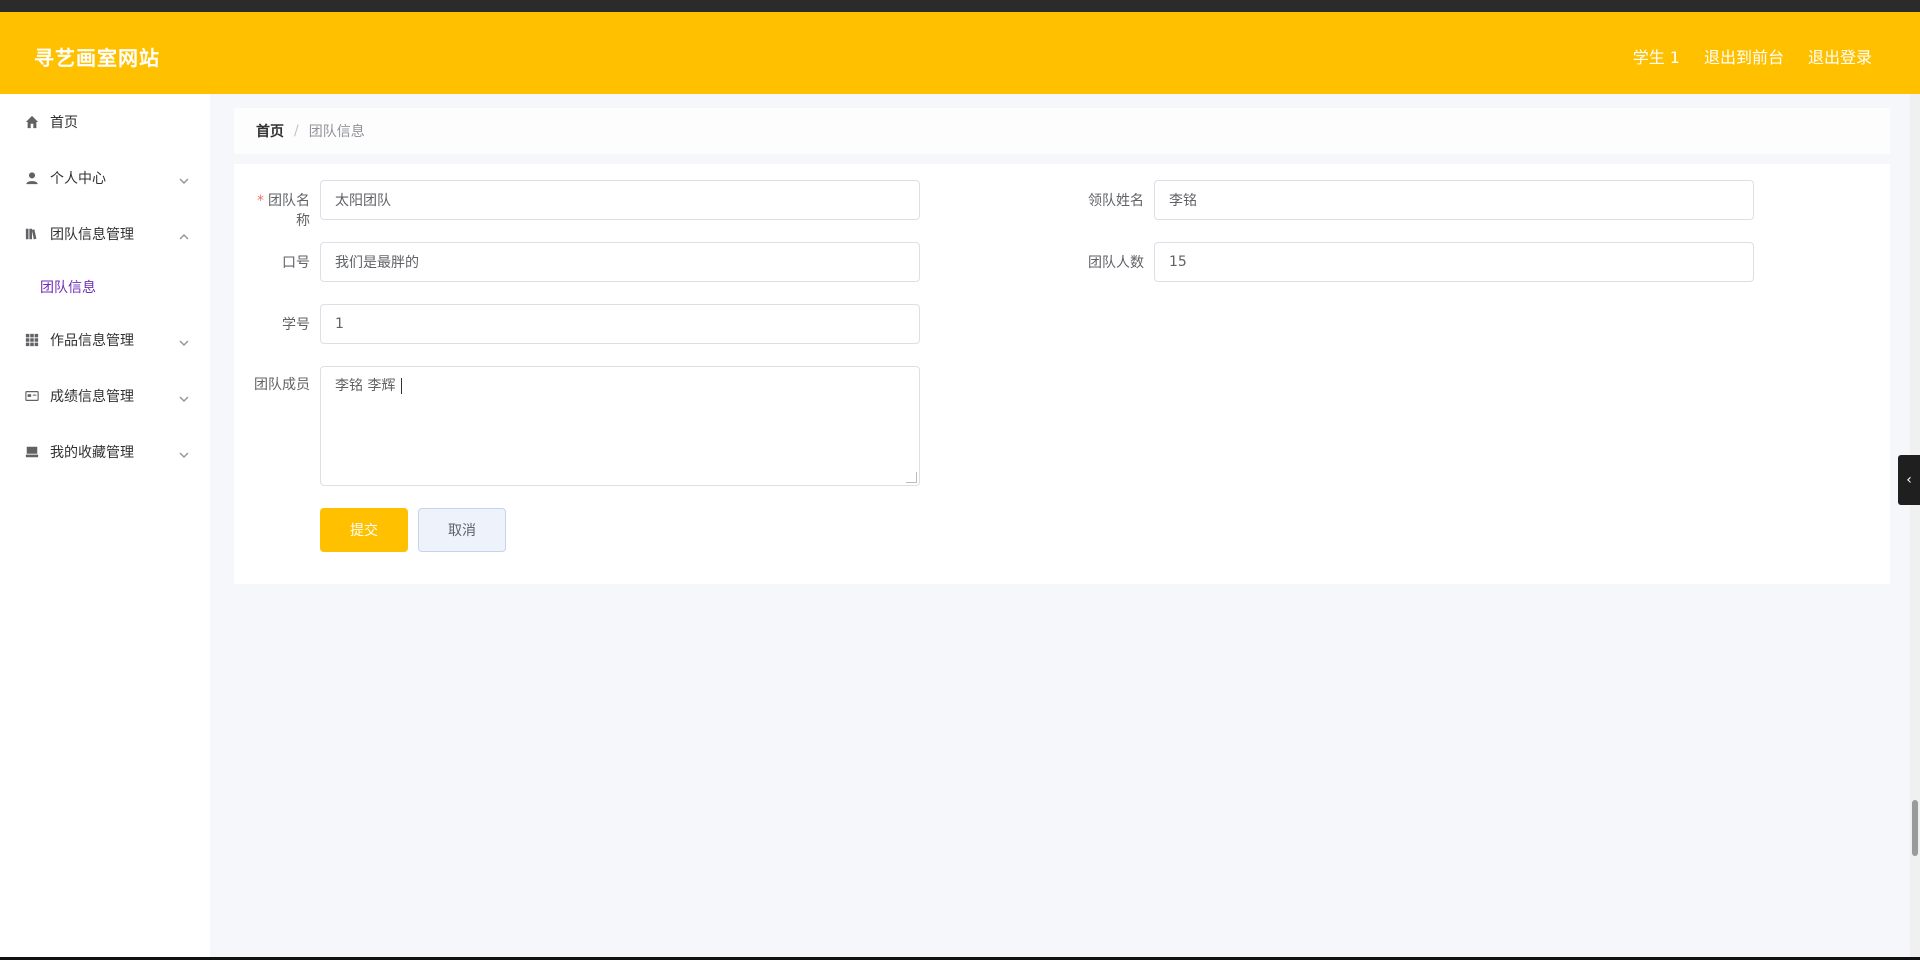 The image size is (1920, 960). What do you see at coordinates (1656, 56) in the screenshot?
I see `header-user-link: 学生 1` at bounding box center [1656, 56].